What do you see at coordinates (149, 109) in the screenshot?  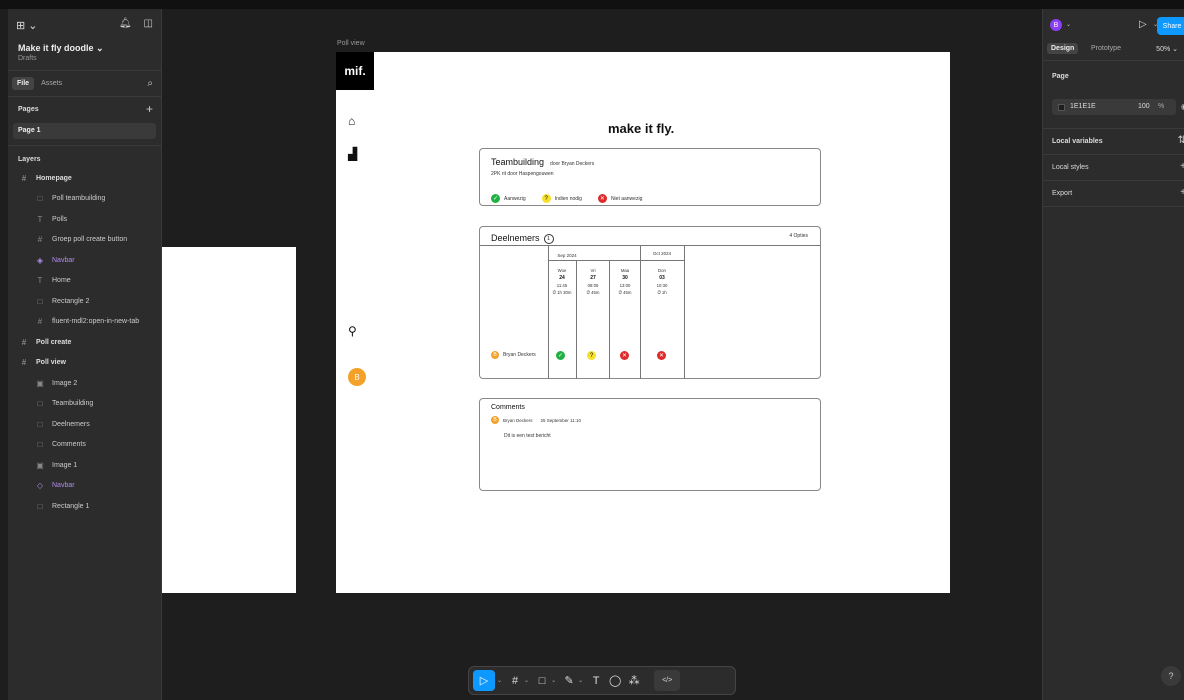 I see `add-page-icon: +` at bounding box center [149, 109].